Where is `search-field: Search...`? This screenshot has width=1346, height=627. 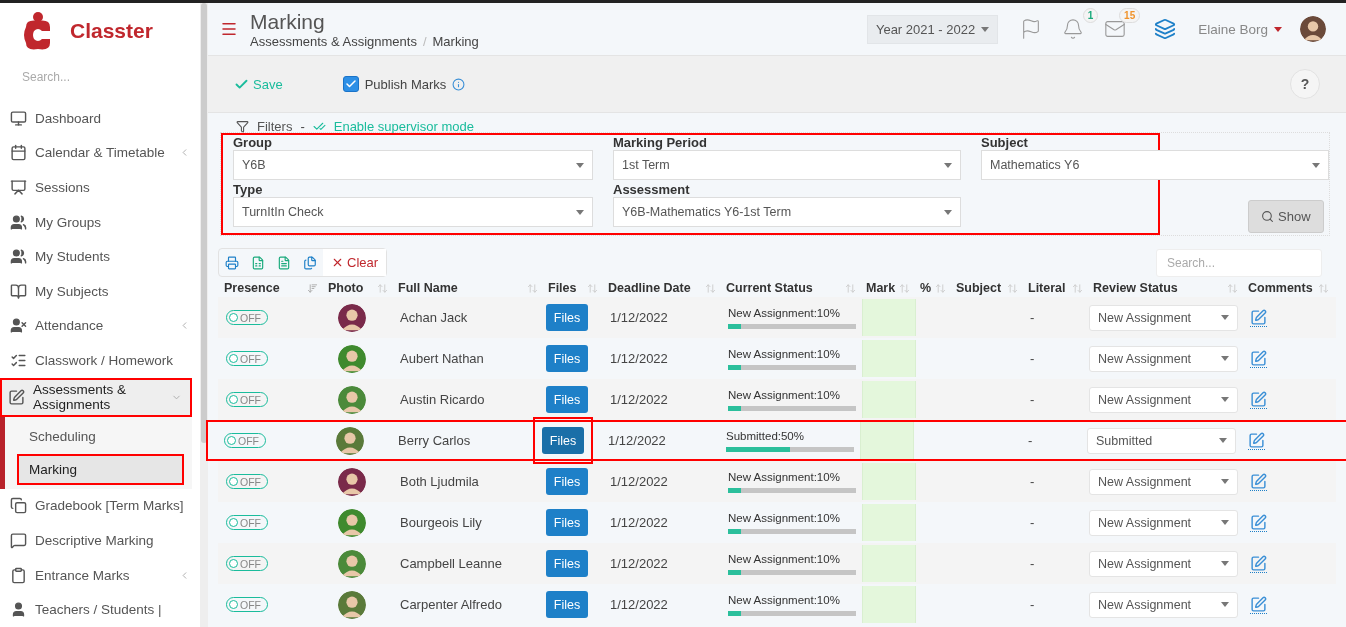
search-field: Search... is located at coordinates (1239, 262).